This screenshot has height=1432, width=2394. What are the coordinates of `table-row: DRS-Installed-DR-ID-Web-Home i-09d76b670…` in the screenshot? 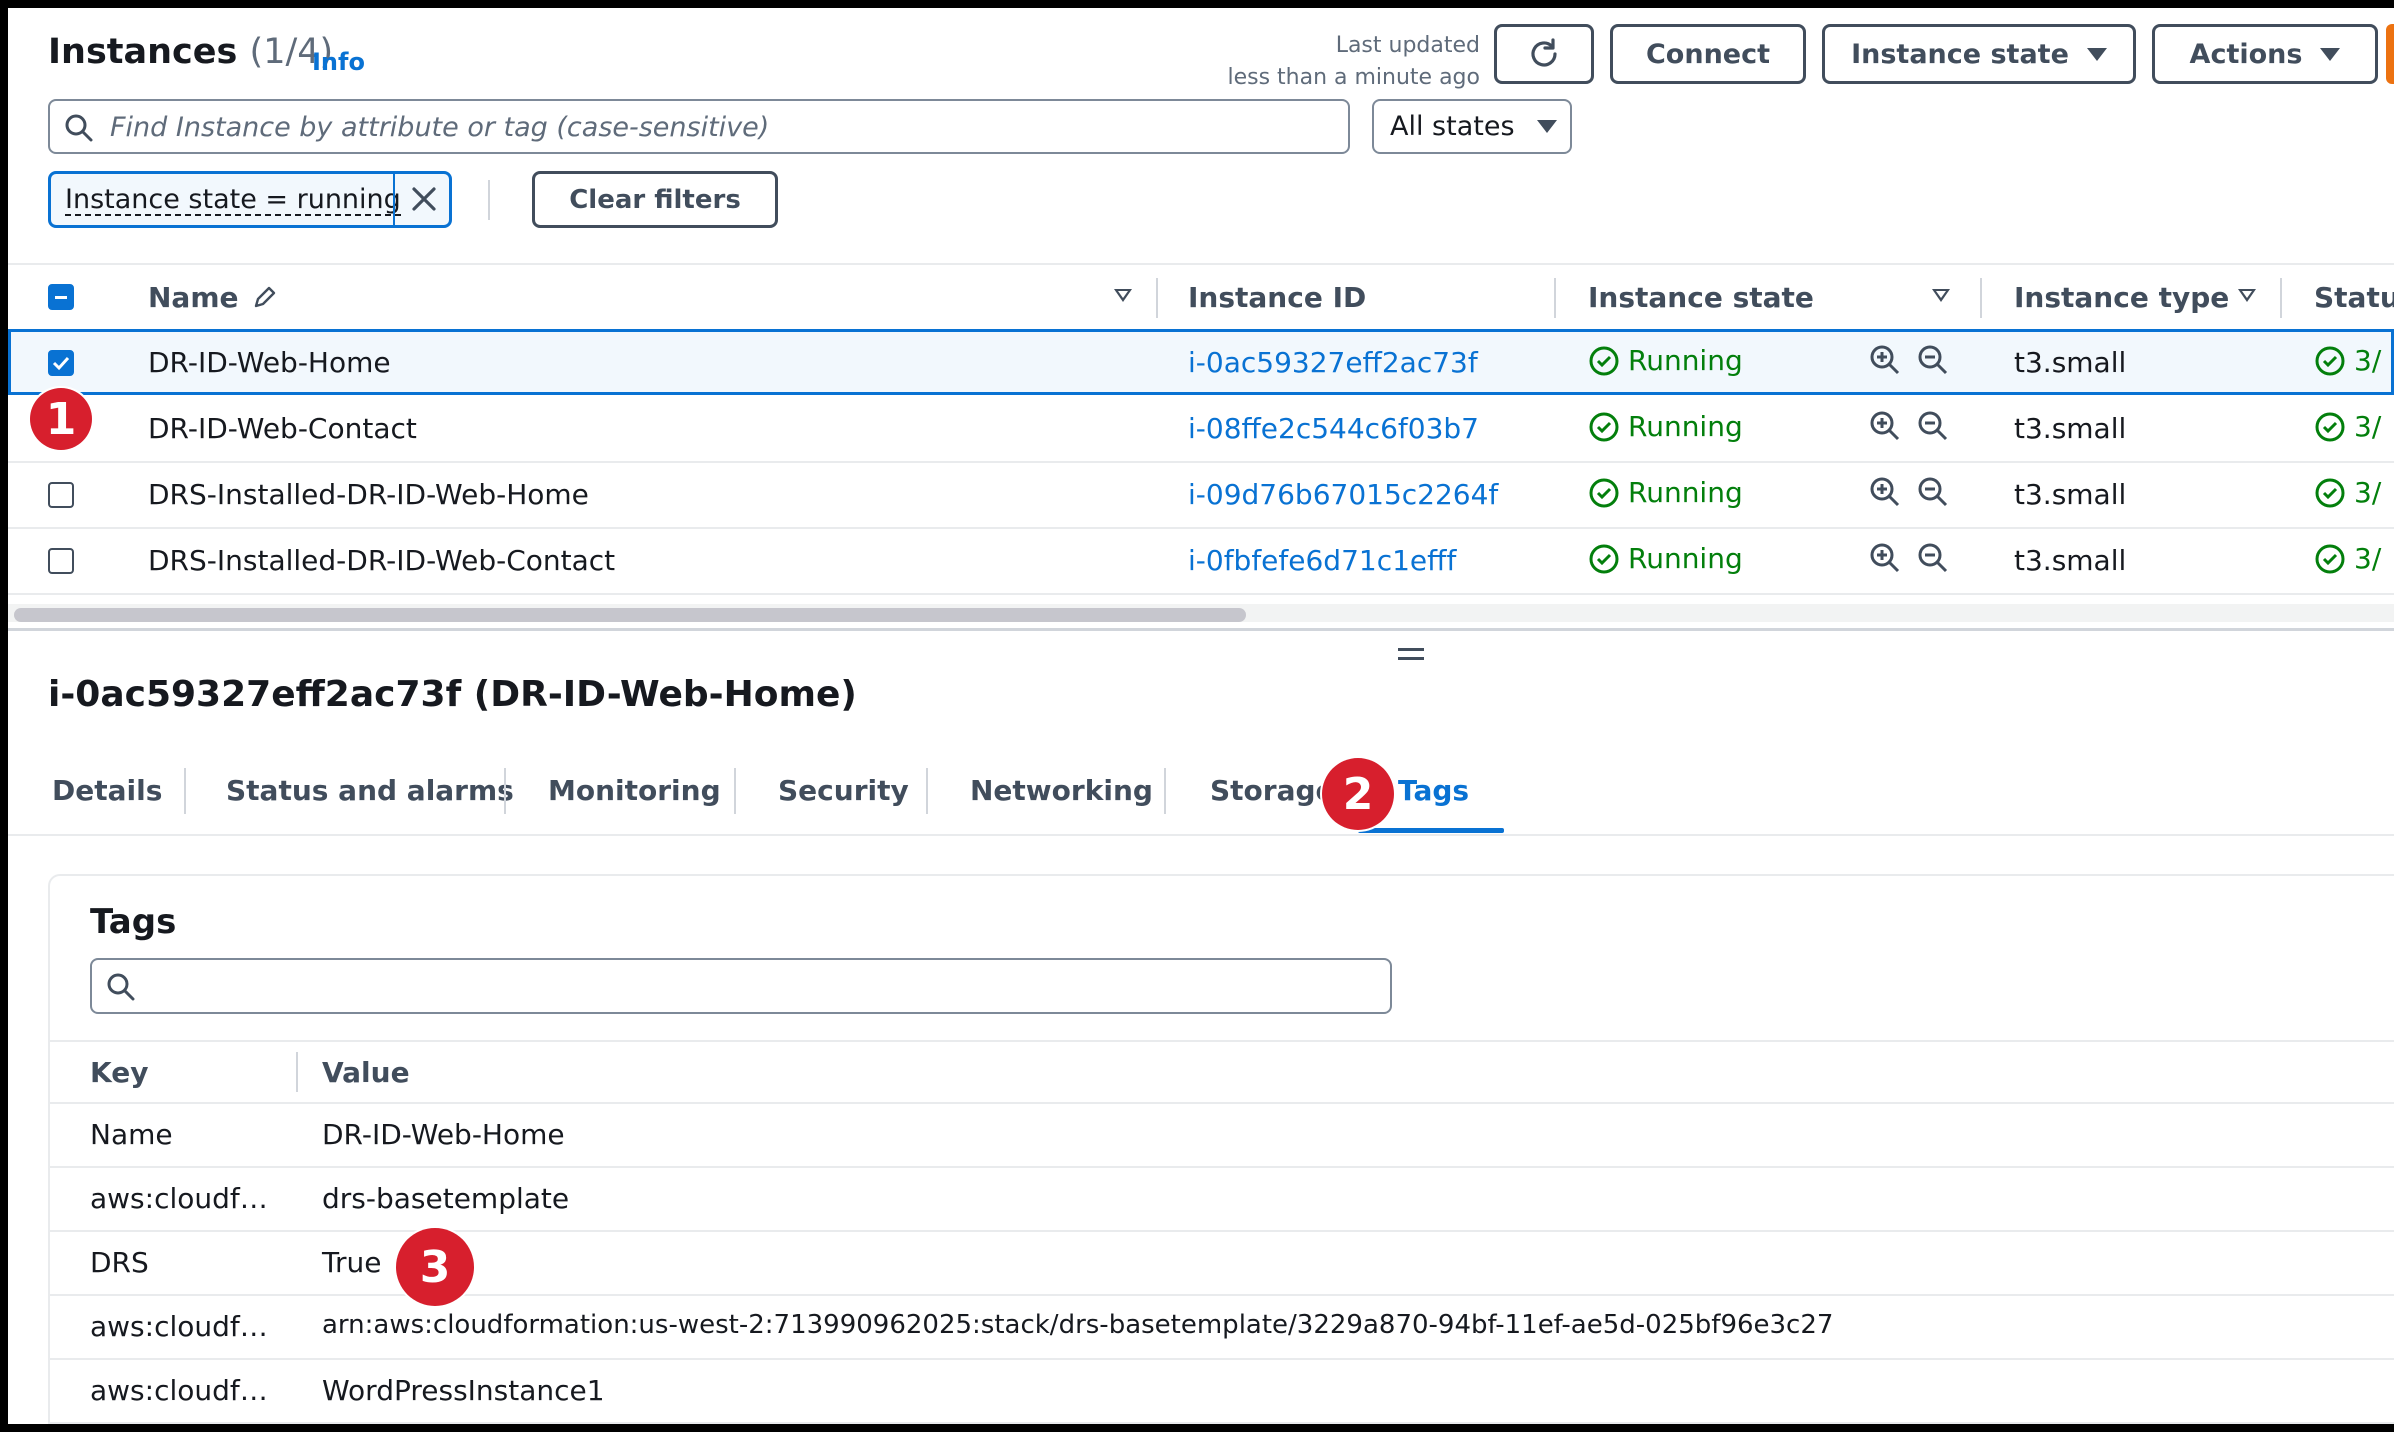 It's located at (1201, 495).